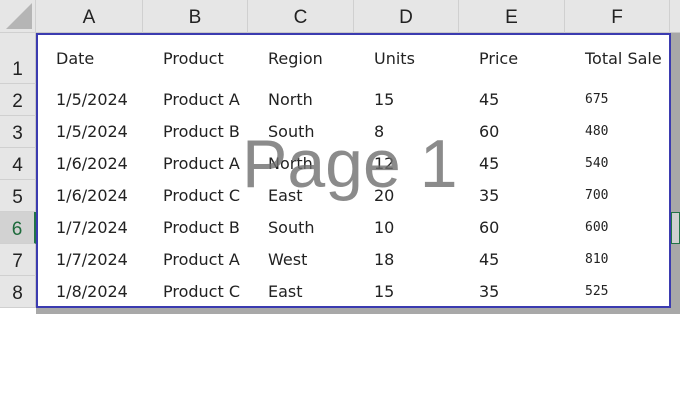 This screenshot has height=418, width=680. I want to click on cell-C3: South, so click(291, 132).